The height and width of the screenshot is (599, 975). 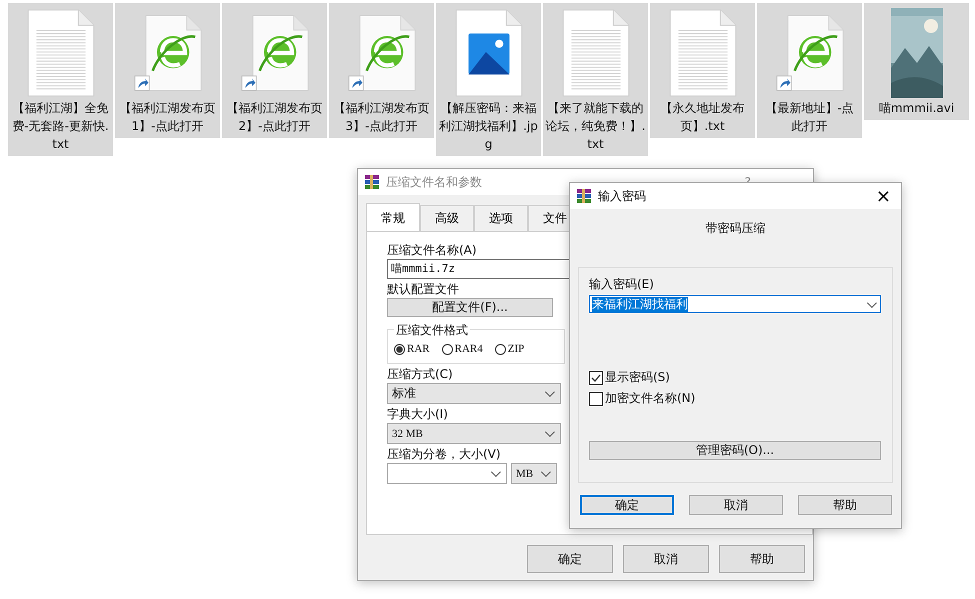 I want to click on tab: 常规, so click(x=393, y=217).